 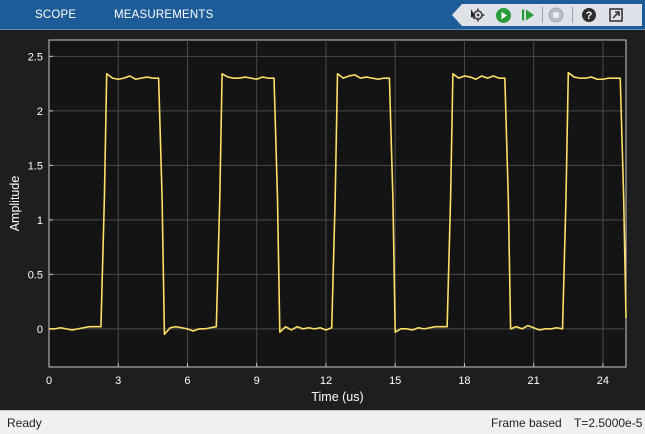 What do you see at coordinates (15, 204) in the screenshot?
I see `y-axis-label: Amplitude` at bounding box center [15, 204].